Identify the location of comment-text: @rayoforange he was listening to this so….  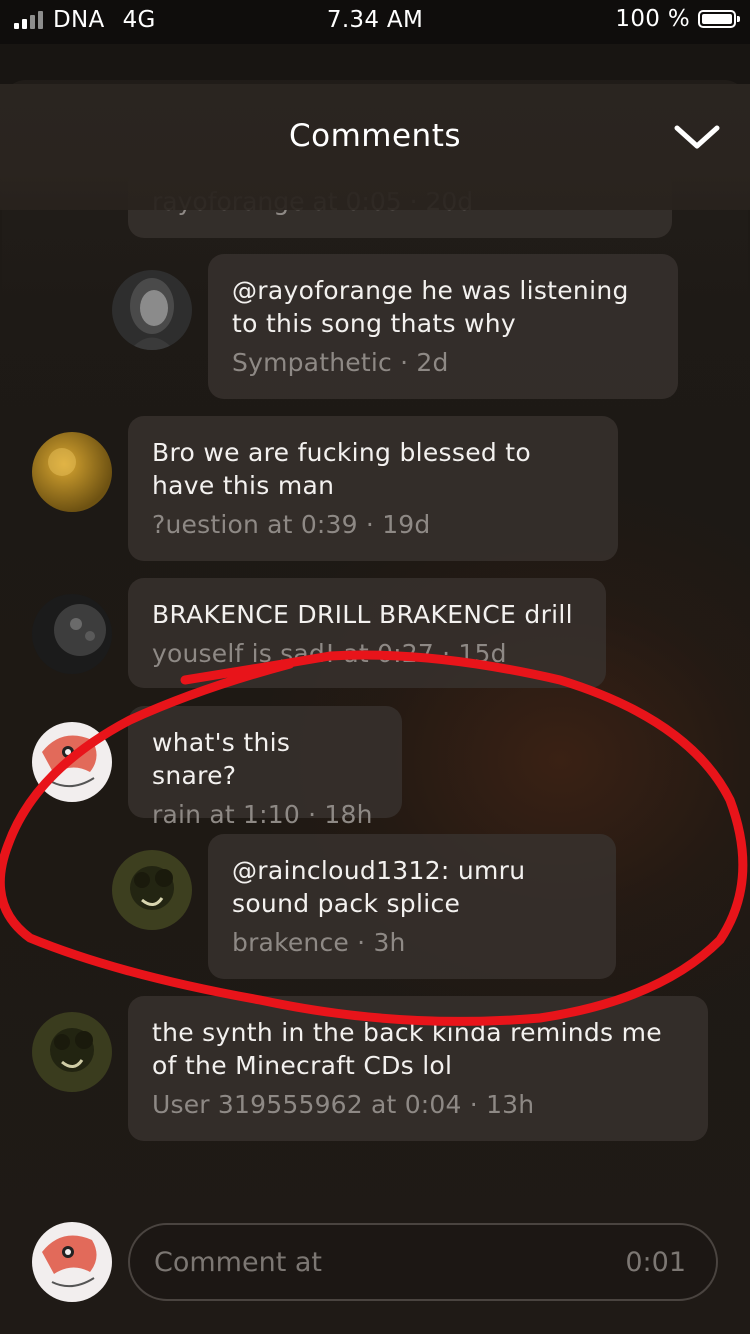
(430, 307).